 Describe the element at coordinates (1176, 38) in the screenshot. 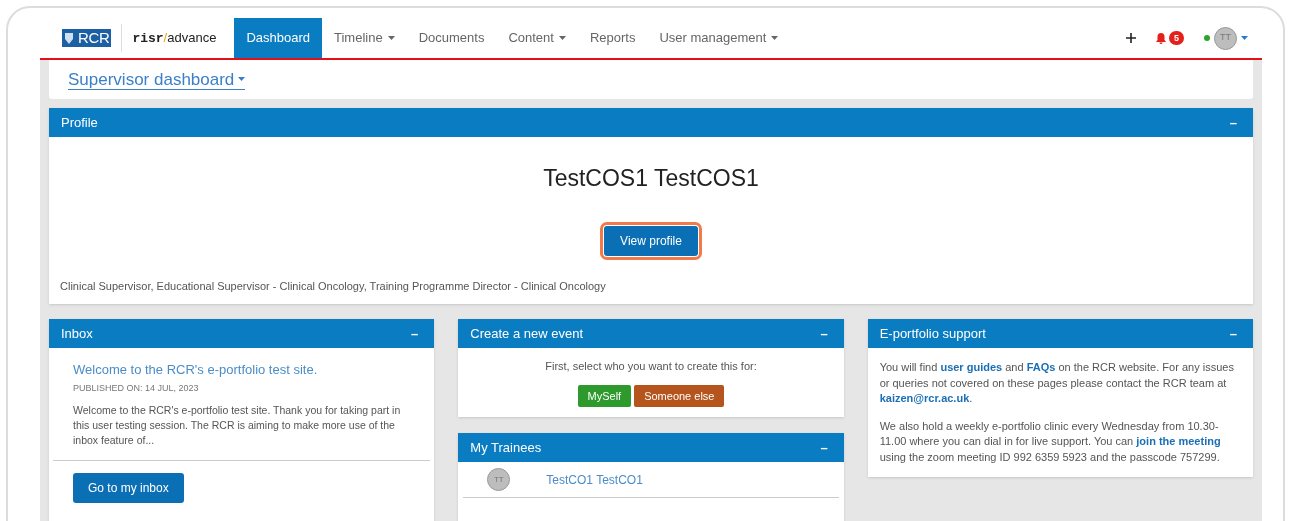

I see `notification-badge: 5` at that location.